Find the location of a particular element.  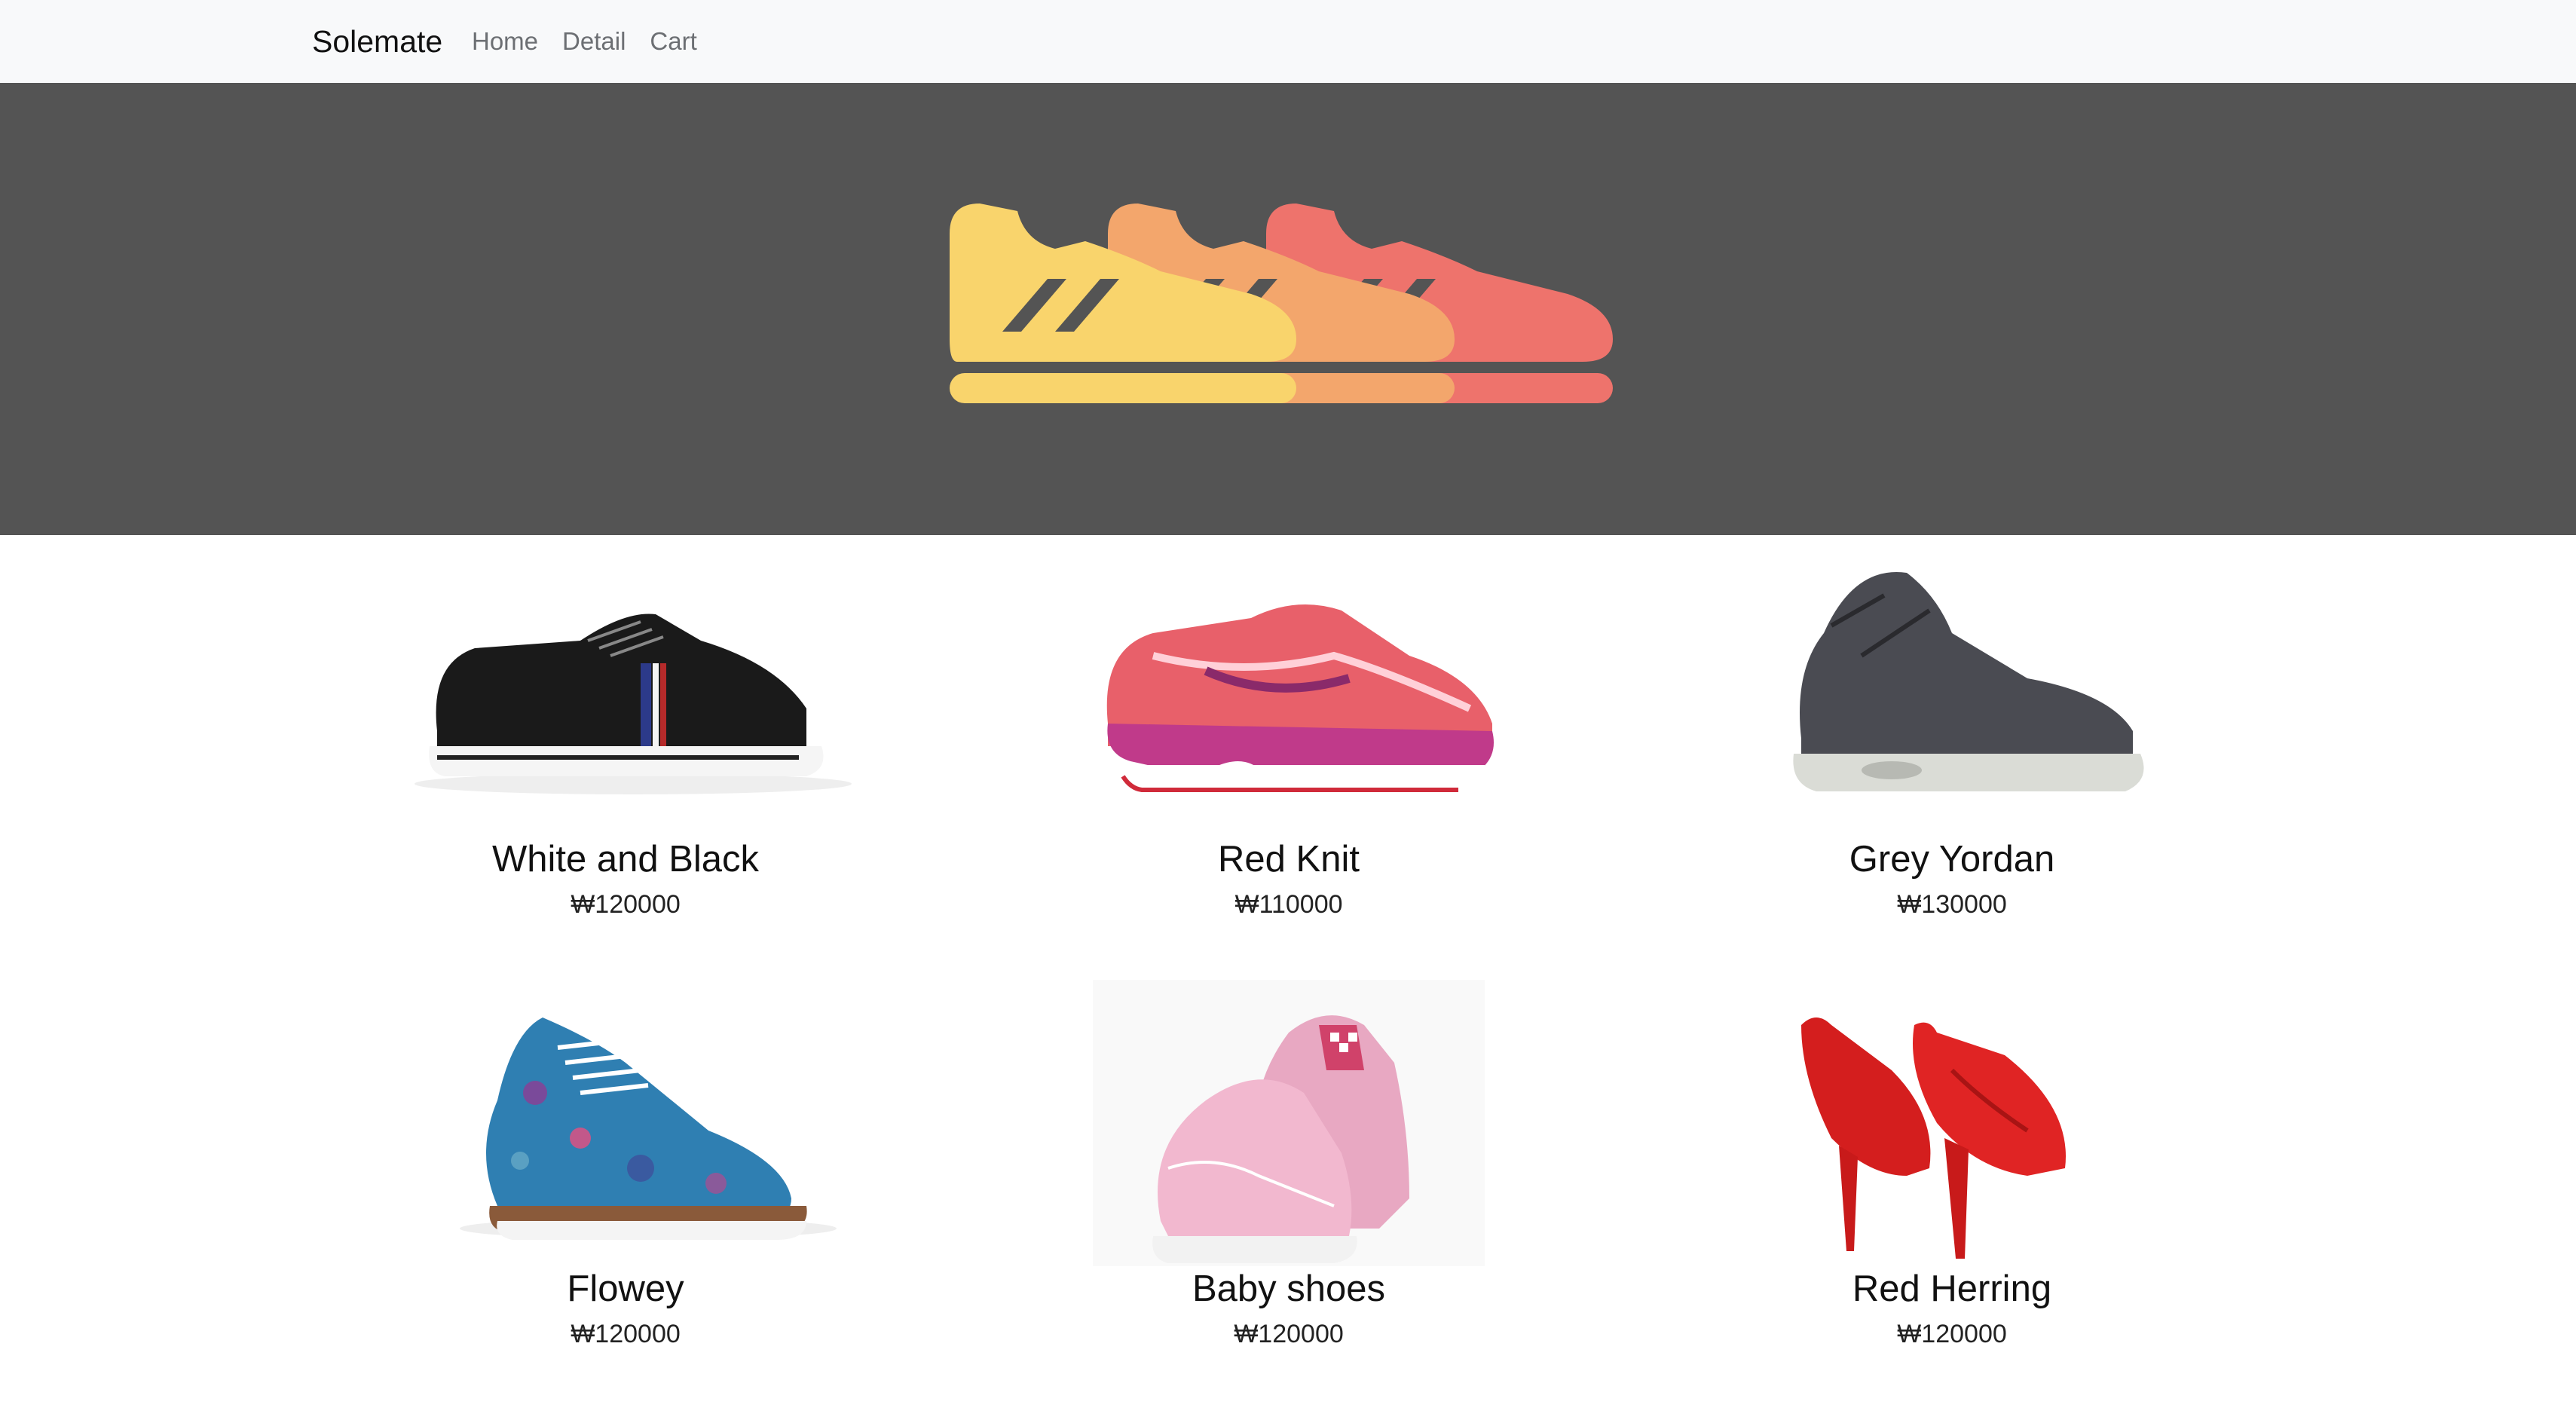

red-high-heels-icon is located at coordinates (1933, 1138).